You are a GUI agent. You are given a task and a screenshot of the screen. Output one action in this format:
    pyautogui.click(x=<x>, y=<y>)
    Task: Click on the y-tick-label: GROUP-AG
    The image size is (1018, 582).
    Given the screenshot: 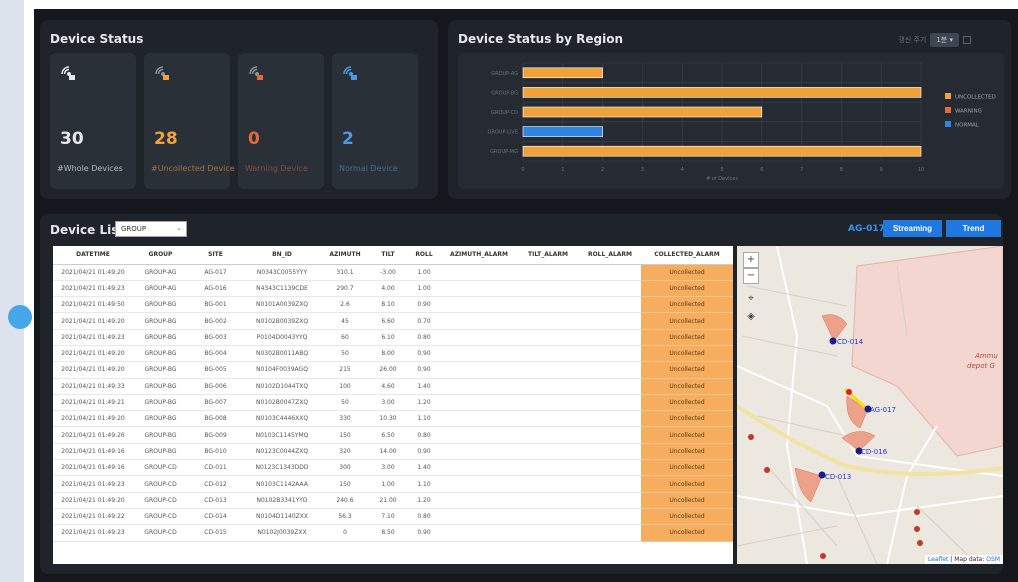 What is the action you would take?
    pyautogui.click(x=504, y=74)
    